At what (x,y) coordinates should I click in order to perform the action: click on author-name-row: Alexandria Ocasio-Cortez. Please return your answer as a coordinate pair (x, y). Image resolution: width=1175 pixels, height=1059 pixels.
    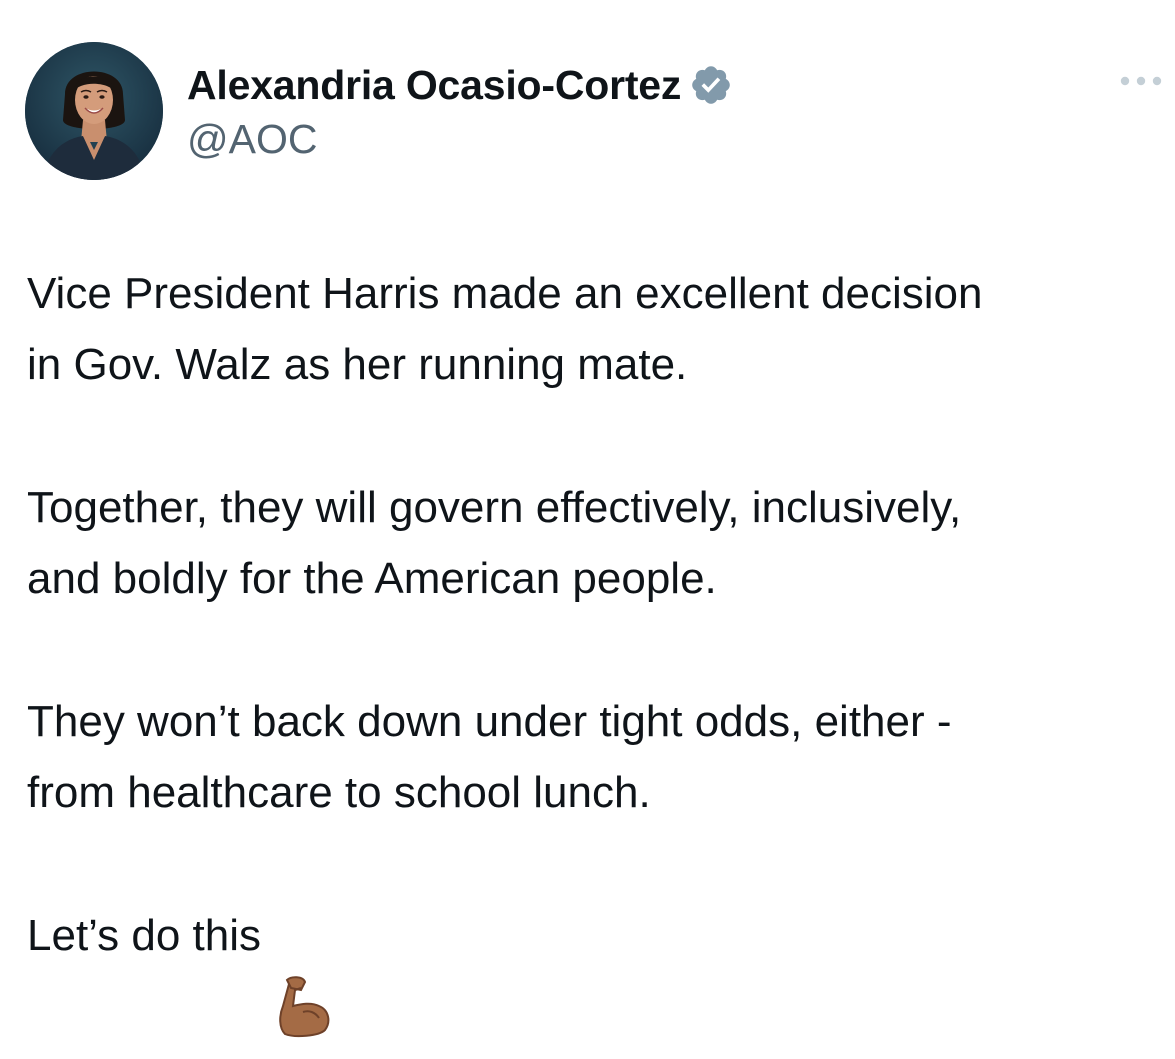
    Looking at the image, I should click on (460, 85).